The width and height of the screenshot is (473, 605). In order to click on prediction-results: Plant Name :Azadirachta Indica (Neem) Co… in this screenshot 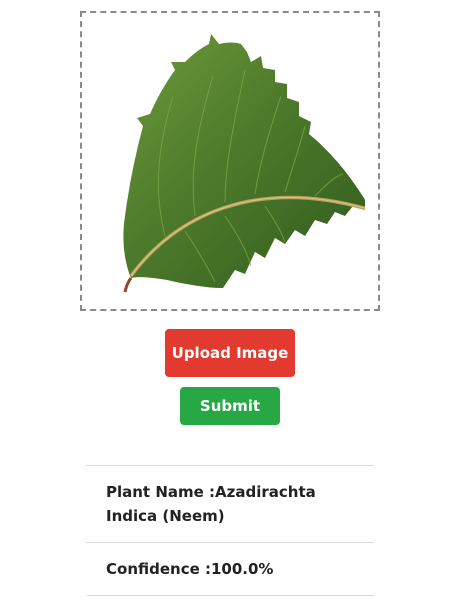, I will do `click(230, 530)`.